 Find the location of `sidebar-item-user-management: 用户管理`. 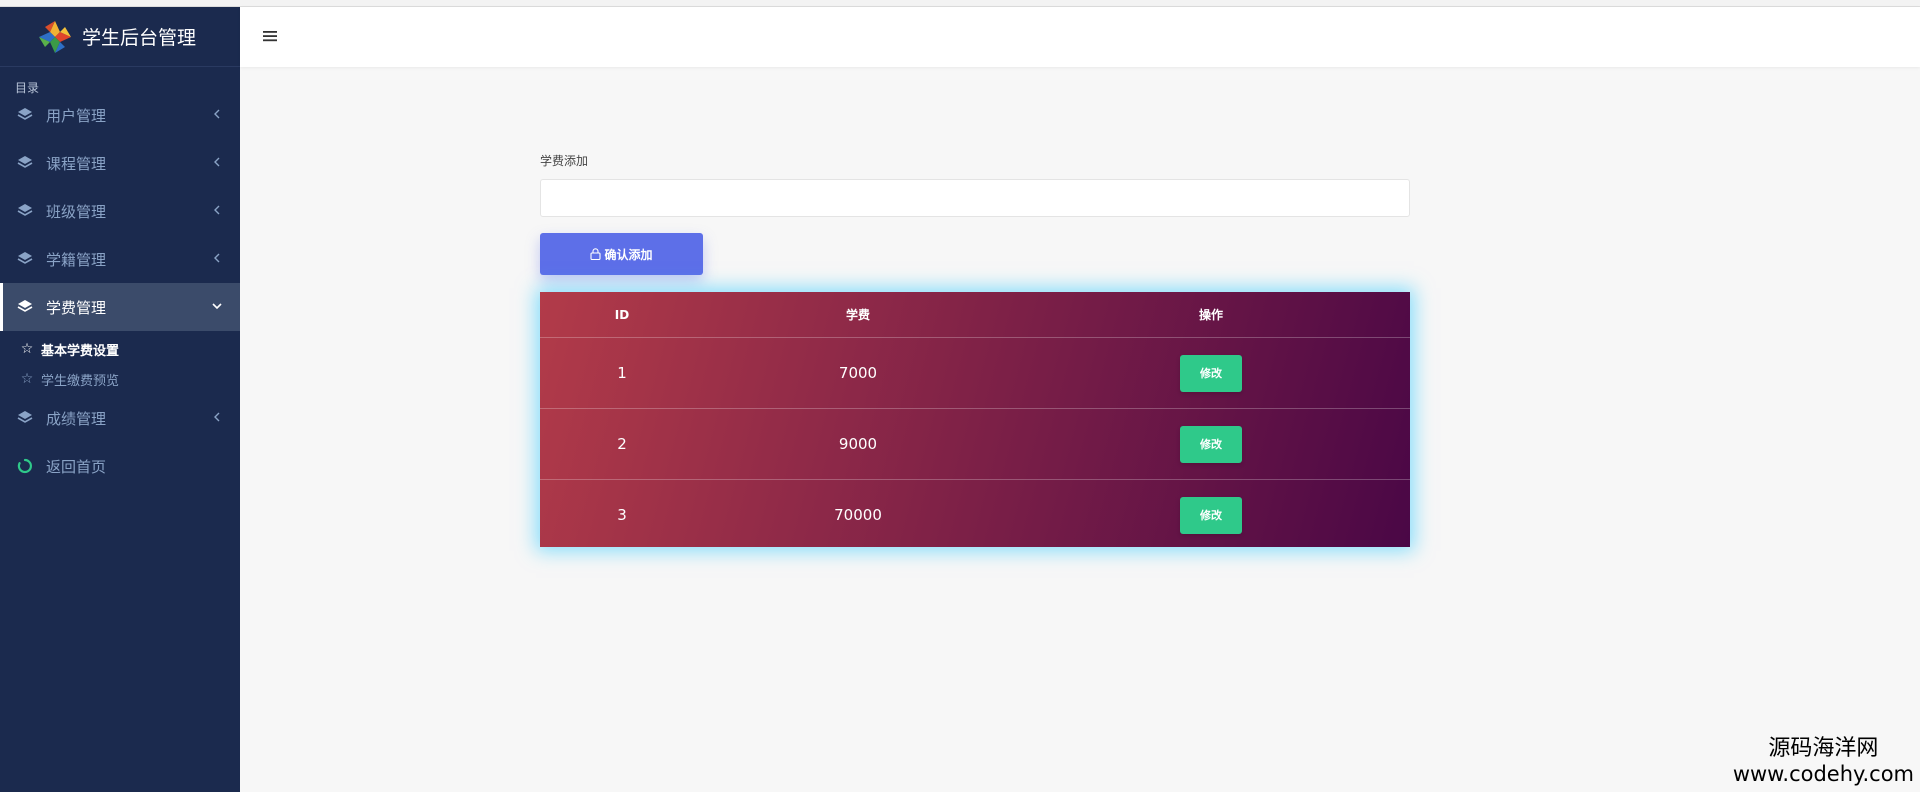

sidebar-item-user-management: 用户管理 is located at coordinates (120, 115).